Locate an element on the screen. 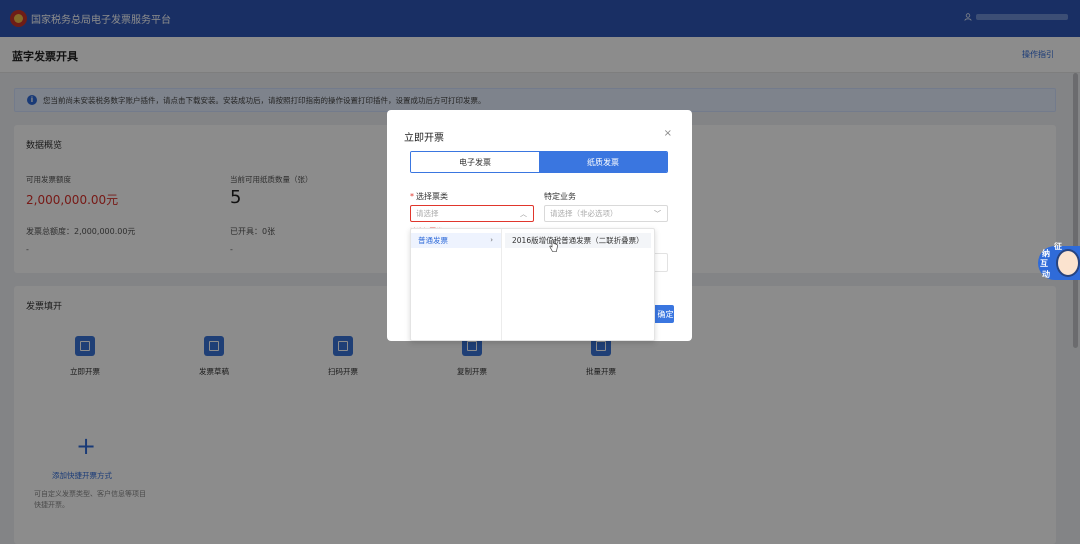 The height and width of the screenshot is (544, 1080). close-icon: × is located at coordinates (668, 133).